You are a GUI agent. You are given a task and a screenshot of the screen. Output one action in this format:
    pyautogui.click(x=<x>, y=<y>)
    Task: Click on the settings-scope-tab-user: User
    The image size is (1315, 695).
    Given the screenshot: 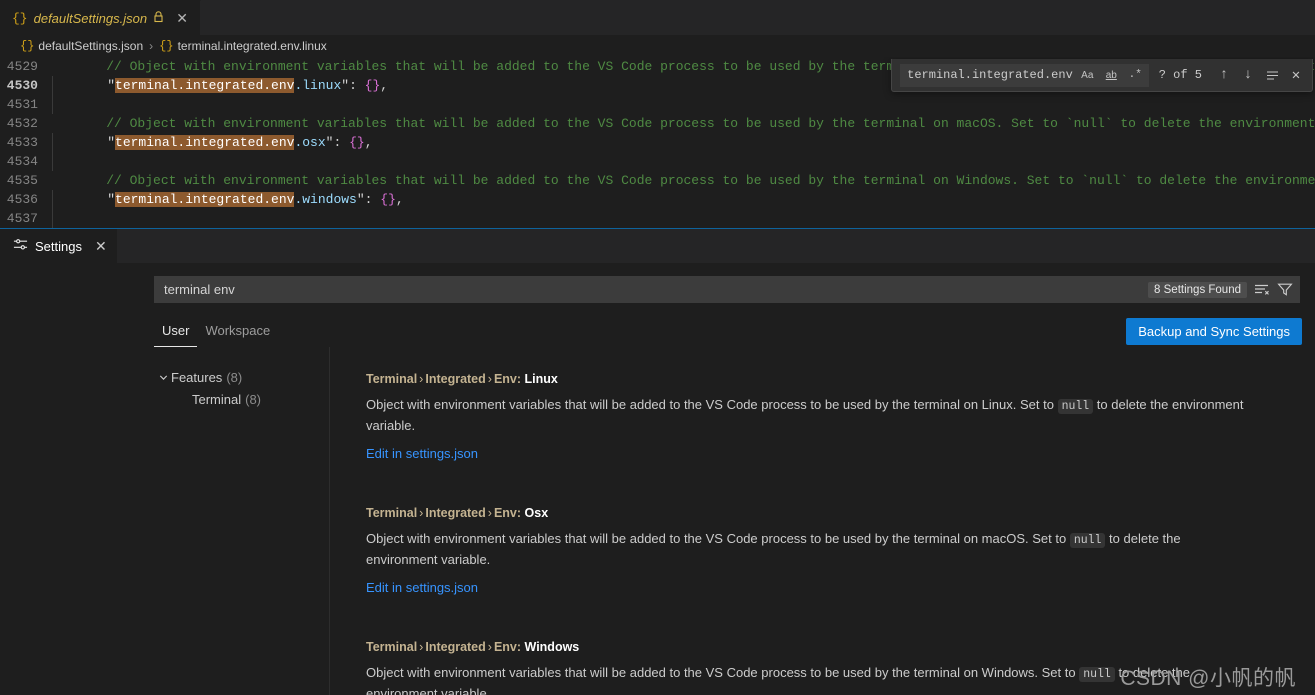 What is the action you would take?
    pyautogui.click(x=176, y=335)
    